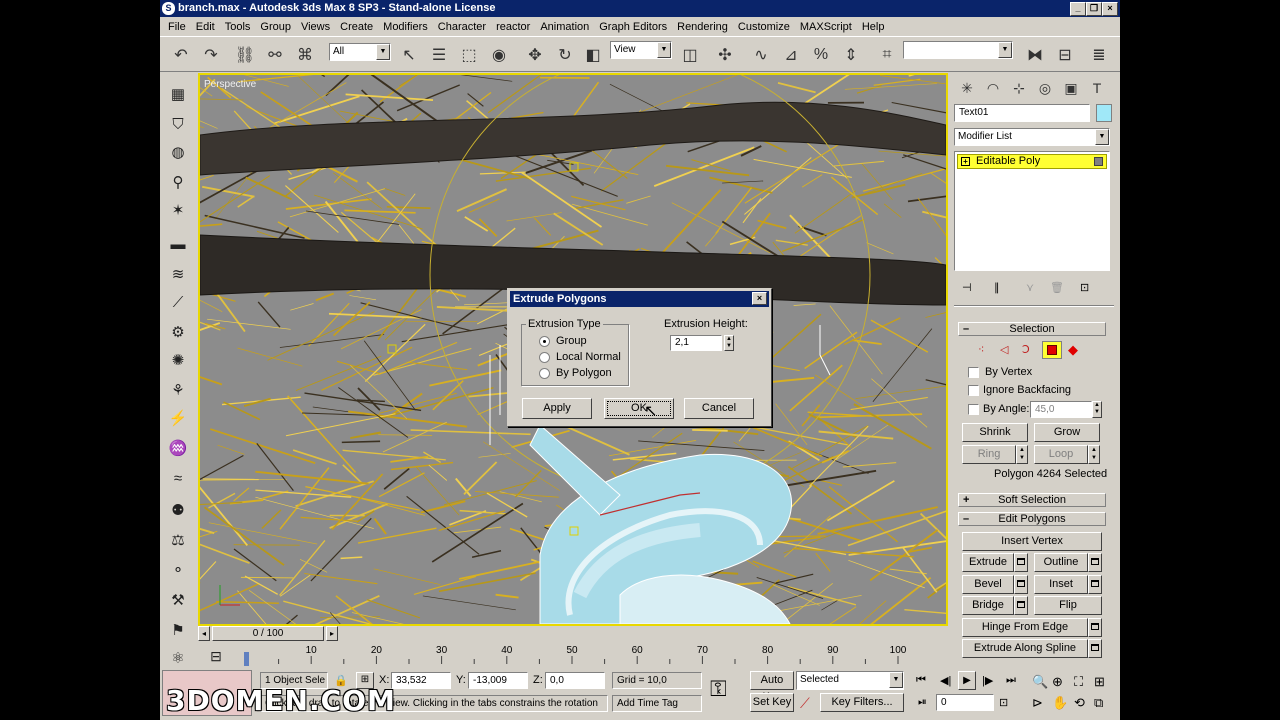 Image resolution: width=1280 pixels, height=720 pixels. Describe the element at coordinates (995, 432) in the screenshot. I see `shrink-button: Shrink` at that location.